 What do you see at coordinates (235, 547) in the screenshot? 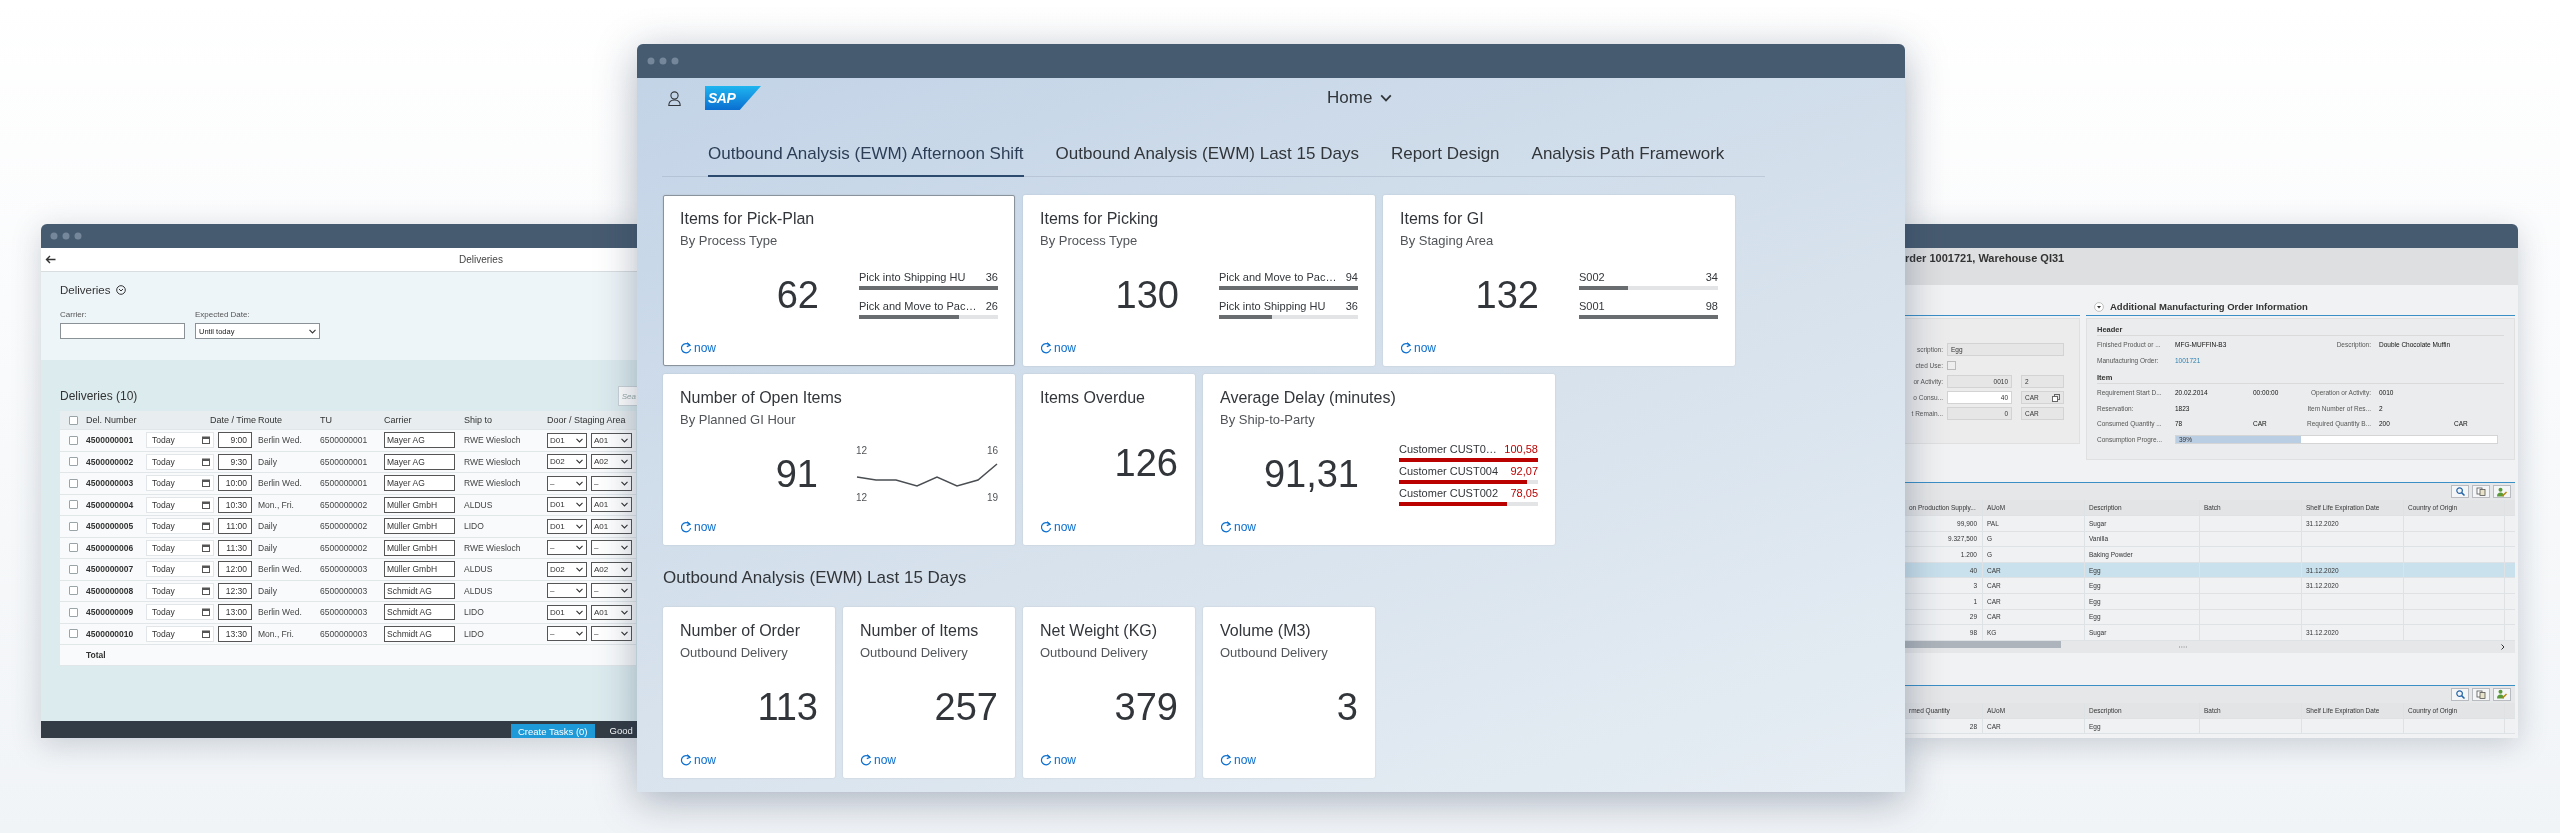
I see `time-field: 11:30` at bounding box center [235, 547].